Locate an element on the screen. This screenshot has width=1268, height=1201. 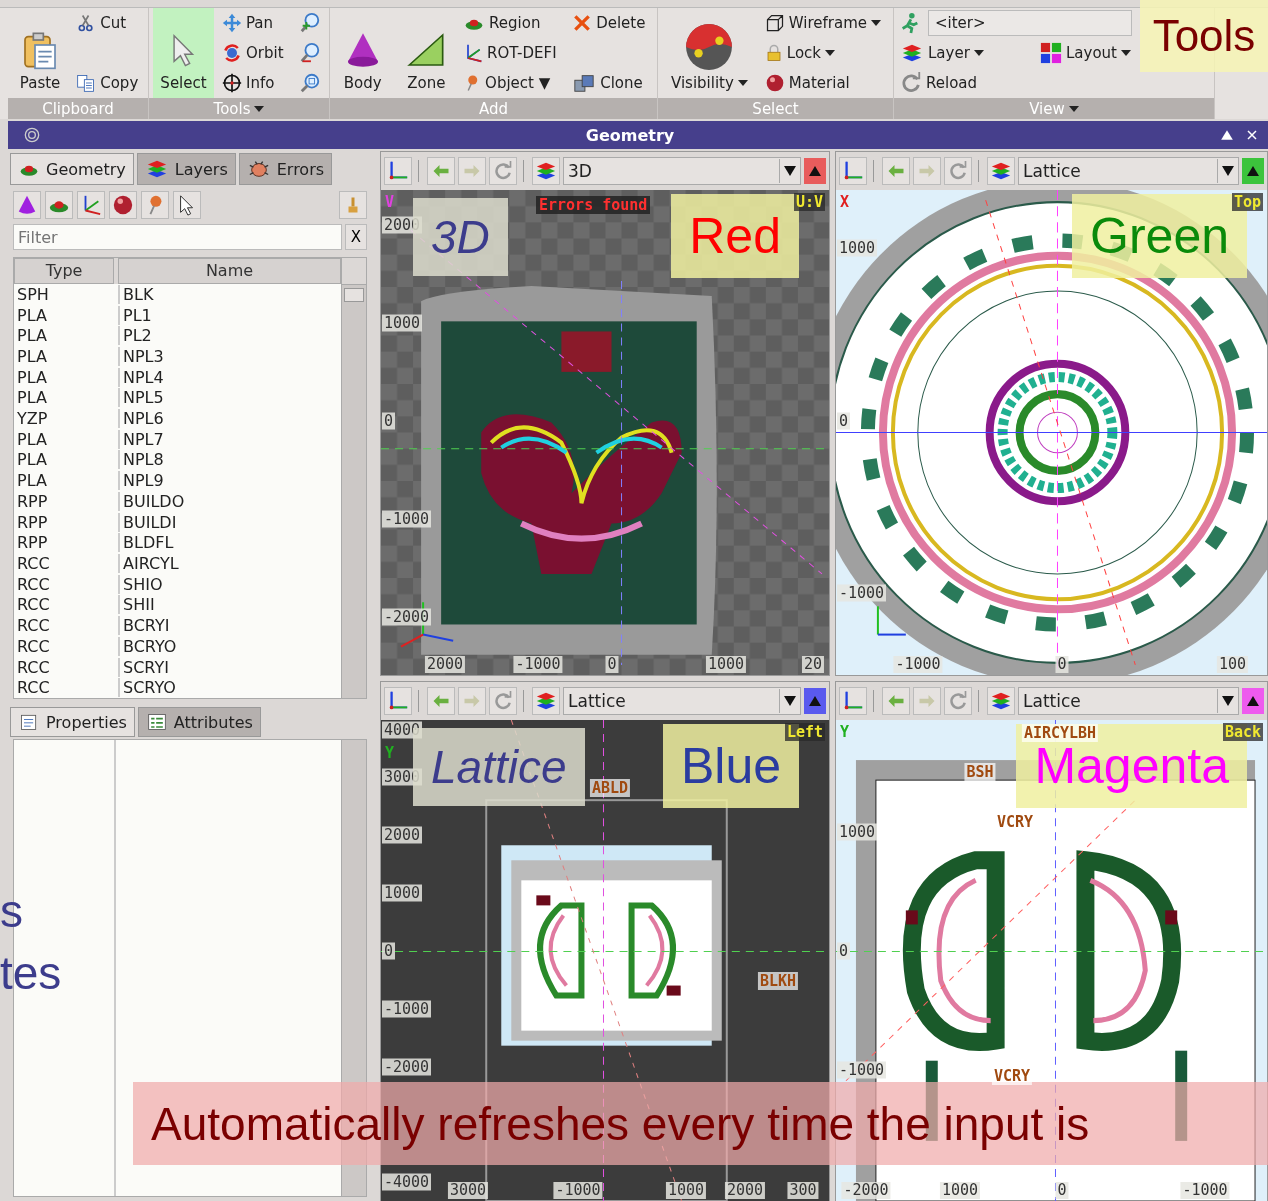
layers-icon is located at coordinates (1001, 171).